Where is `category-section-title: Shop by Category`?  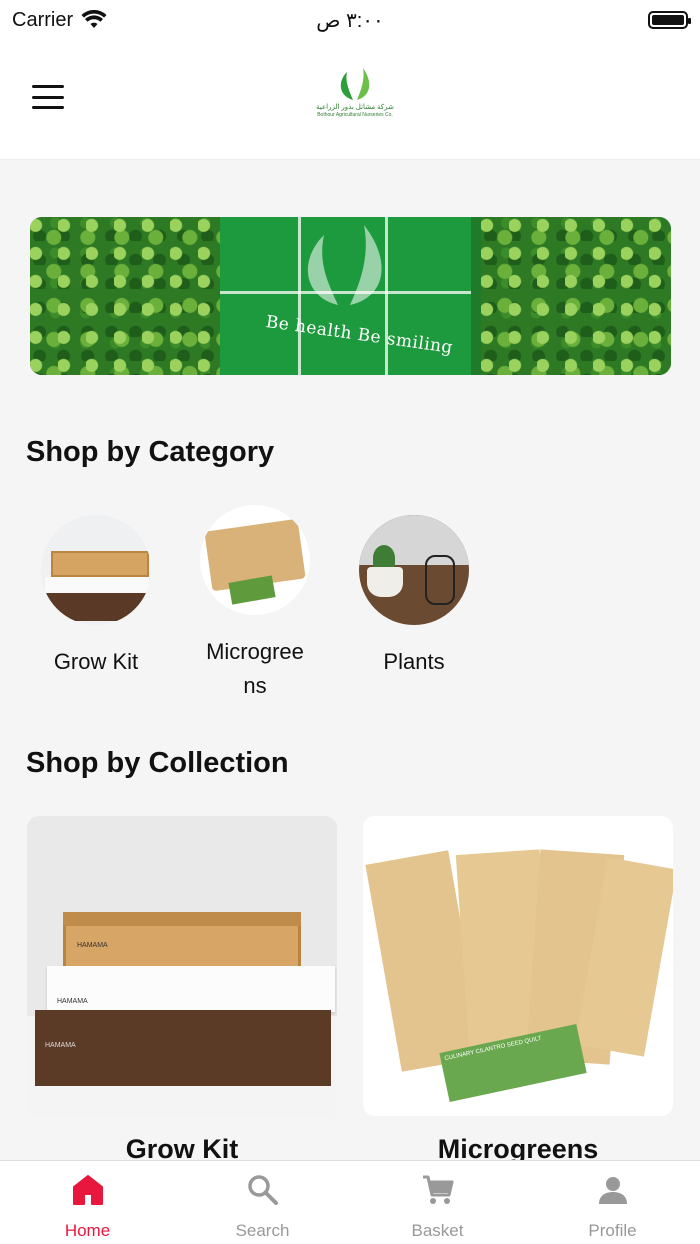 category-section-title: Shop by Category is located at coordinates (150, 452).